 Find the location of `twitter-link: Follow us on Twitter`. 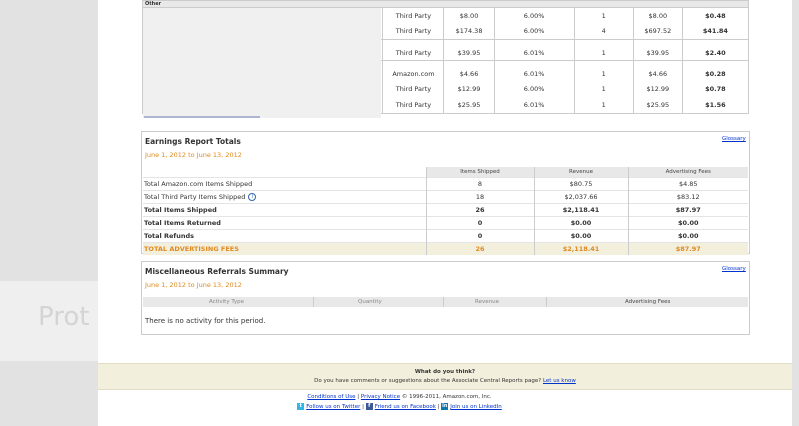

twitter-link: Follow us on Twitter is located at coordinates (333, 407).